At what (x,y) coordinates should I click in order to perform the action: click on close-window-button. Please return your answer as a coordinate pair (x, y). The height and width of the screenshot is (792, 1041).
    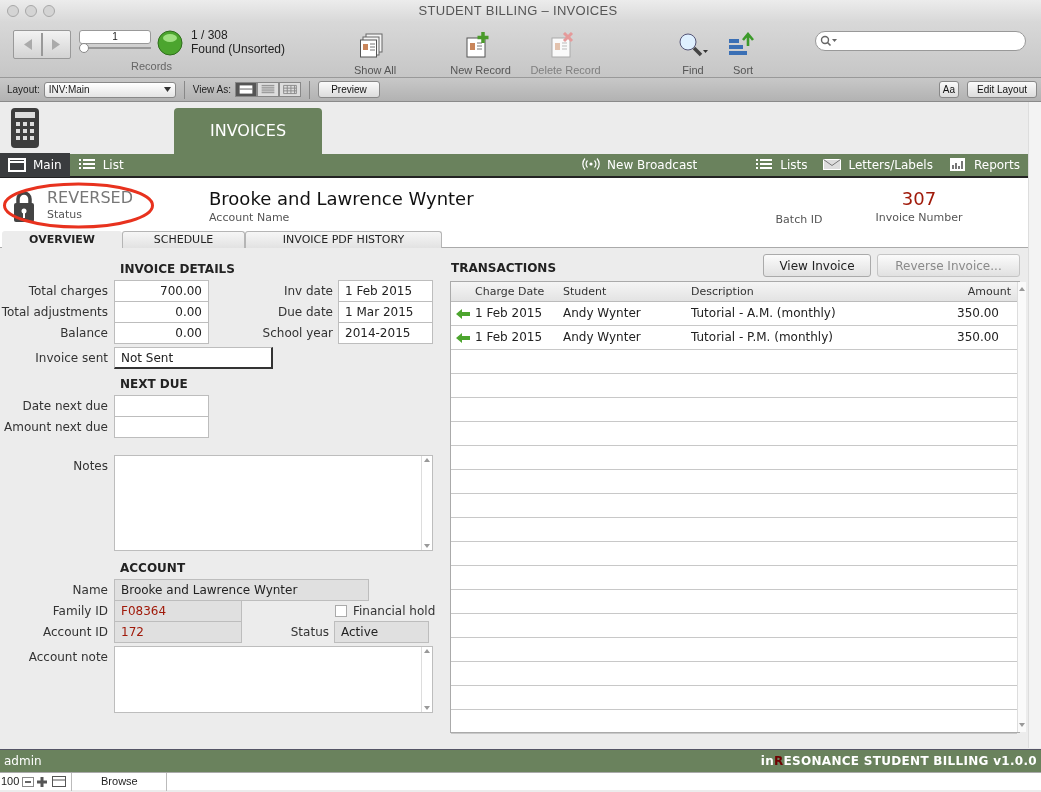
    Looking at the image, I should click on (13, 11).